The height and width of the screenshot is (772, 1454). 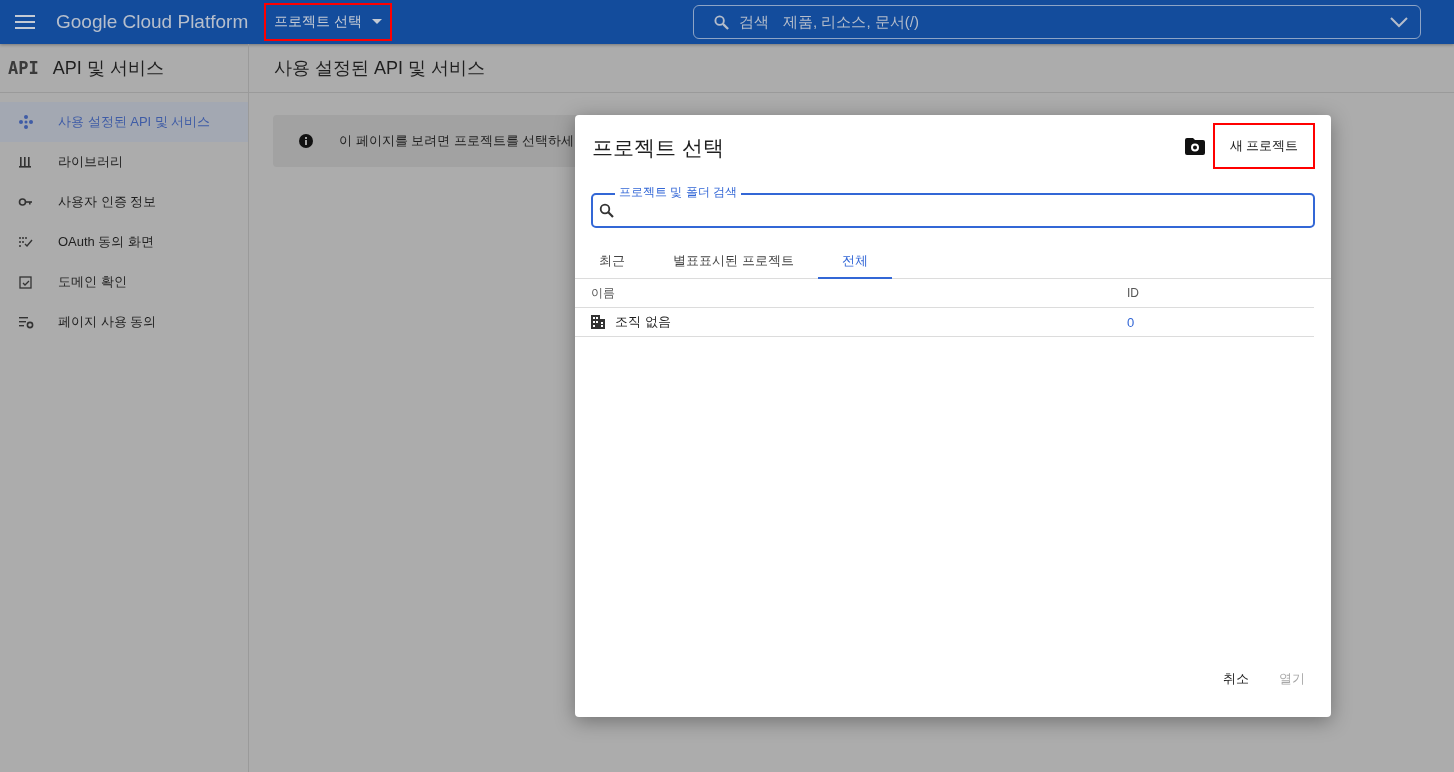 What do you see at coordinates (124, 202) in the screenshot?
I see `sidebar-item: 사용자 인증 정보` at bounding box center [124, 202].